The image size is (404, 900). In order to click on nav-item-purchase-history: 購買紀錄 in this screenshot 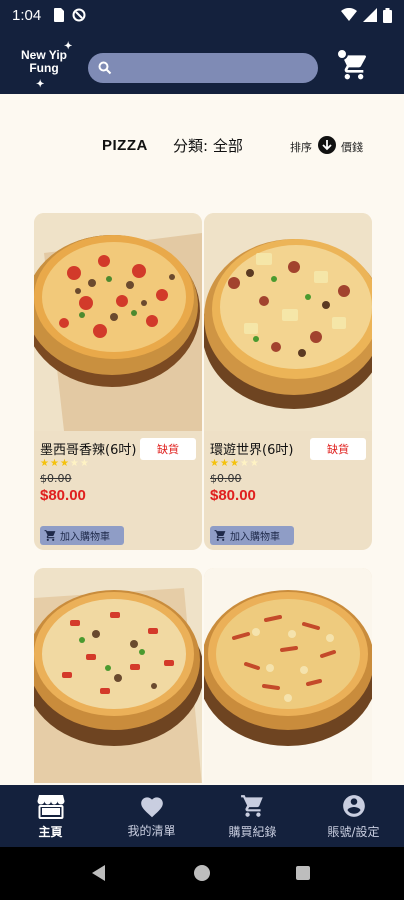, I will do `click(252, 816)`.